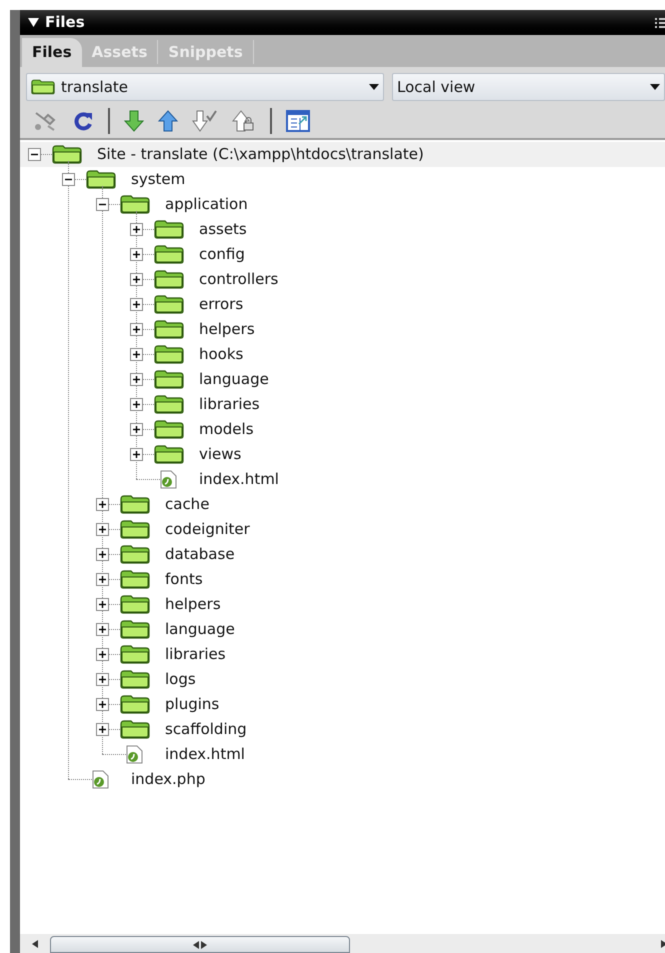  Describe the element at coordinates (244, 121) in the screenshot. I see `check-in-icon` at that location.